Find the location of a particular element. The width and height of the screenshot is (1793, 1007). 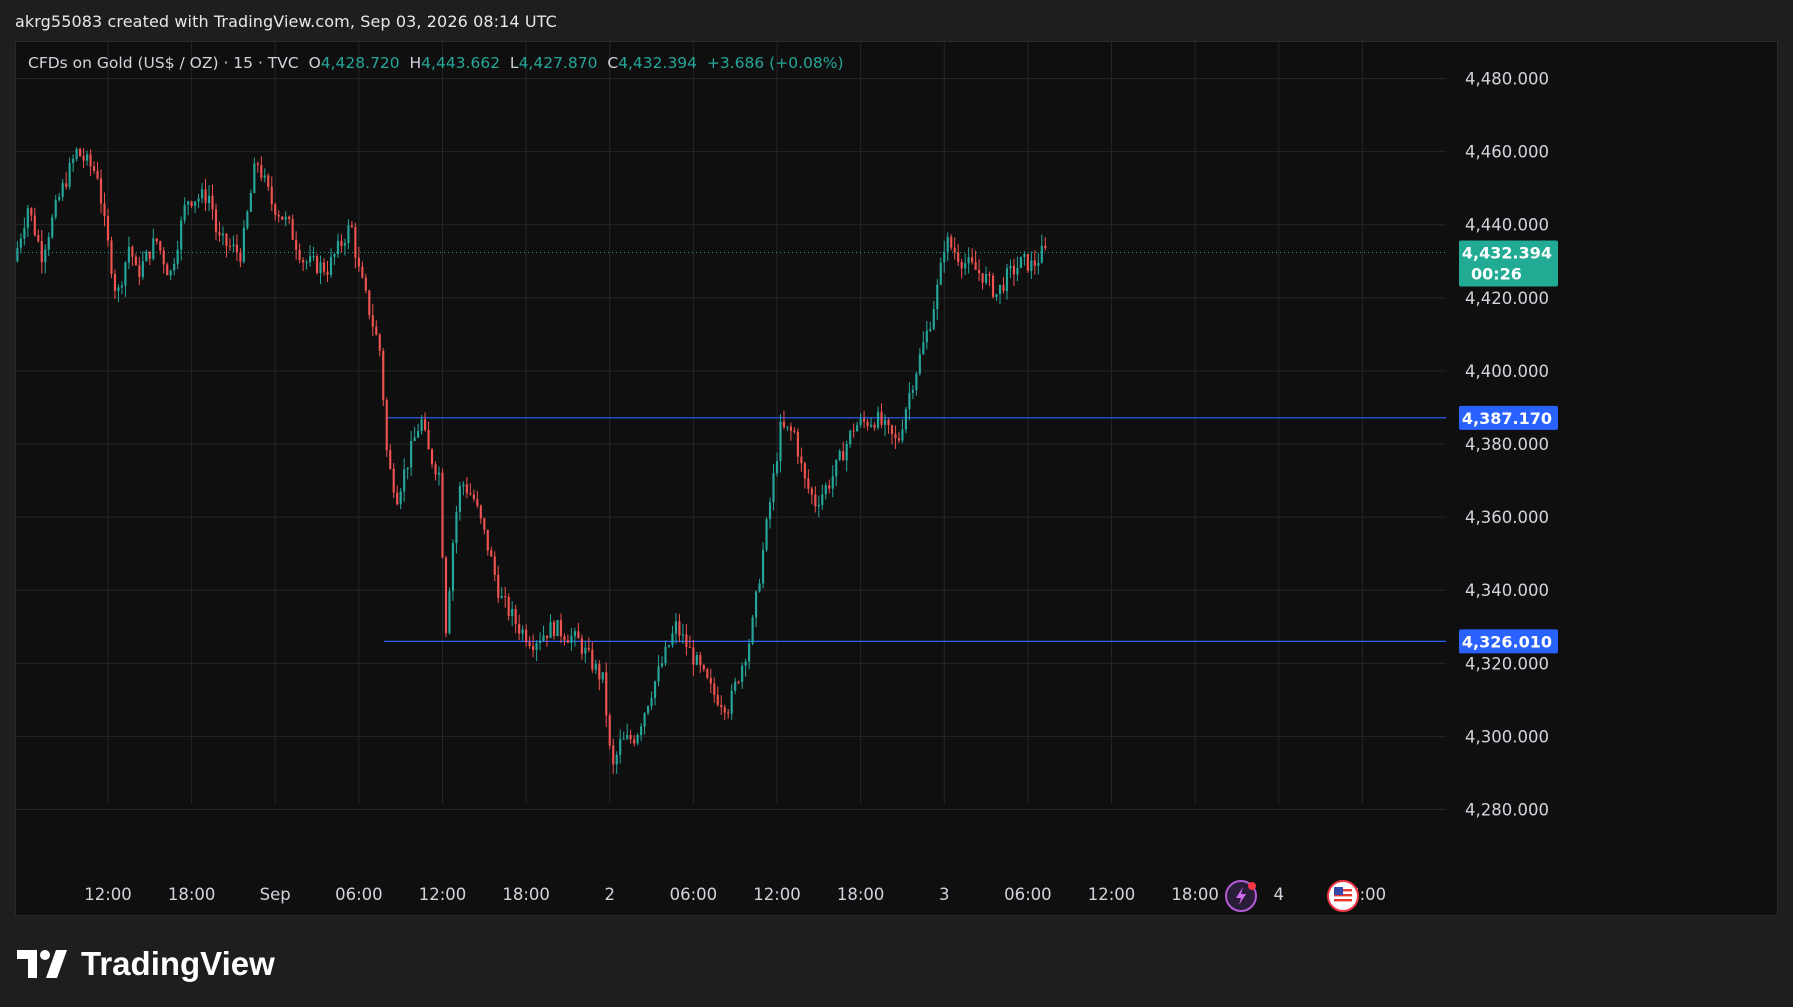

x-tick-label: 4 is located at coordinates (1278, 894).